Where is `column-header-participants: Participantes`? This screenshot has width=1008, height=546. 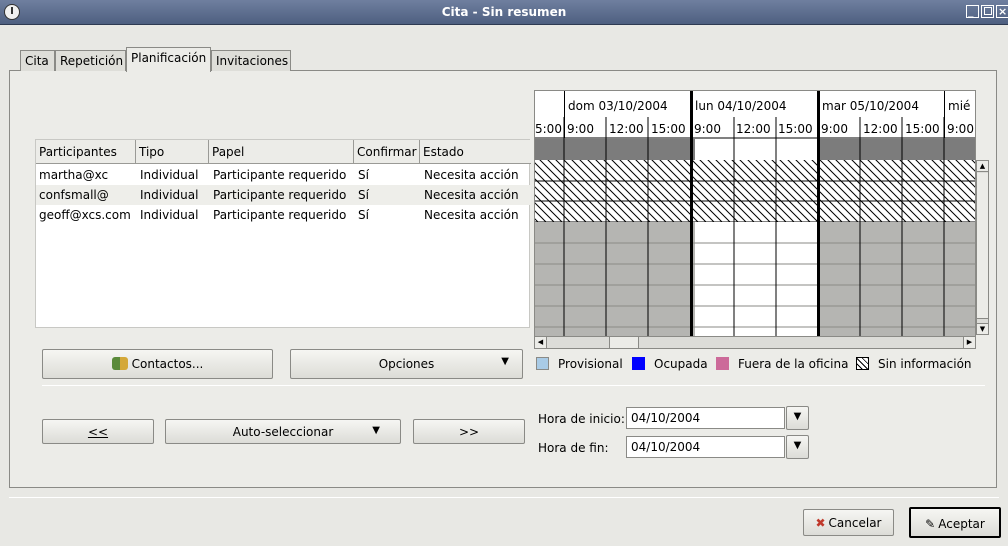 column-header-participants: Participantes is located at coordinates (86, 152).